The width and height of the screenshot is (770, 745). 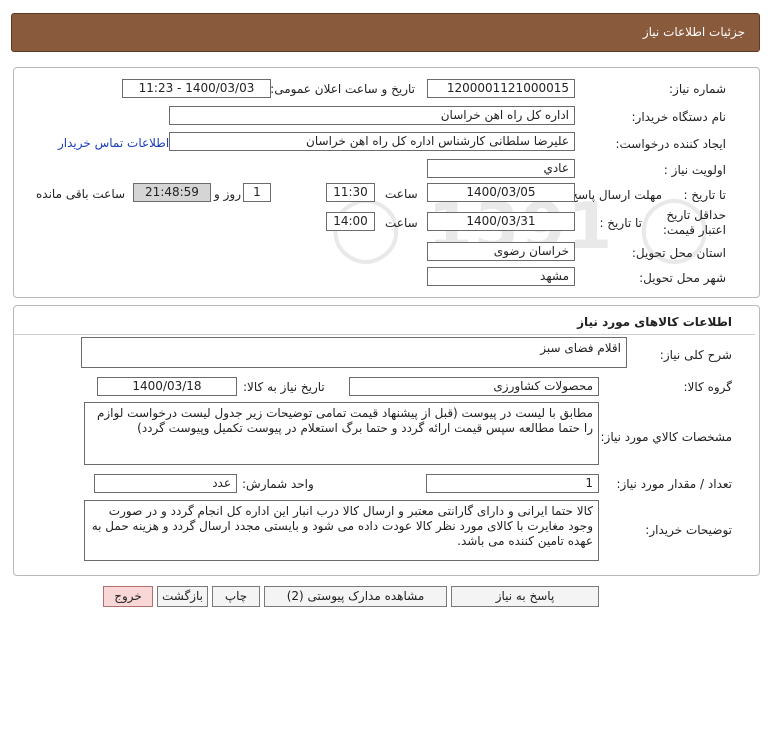 I want to click on goods-spec-label: مشخصات کالاي مورد نياز:, so click(x=666, y=437).